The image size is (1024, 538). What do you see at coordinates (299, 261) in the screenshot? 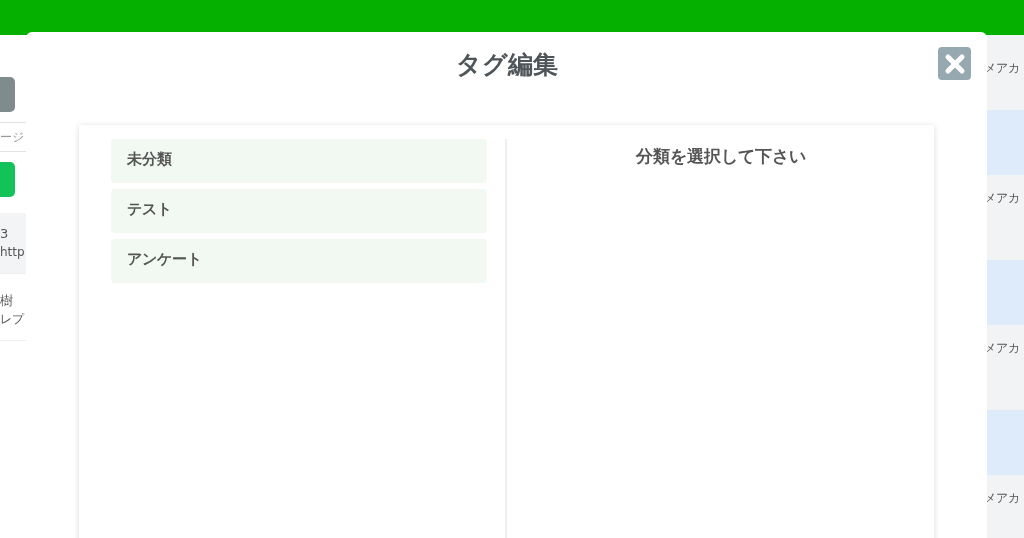
I see `category-item: アンケート` at bounding box center [299, 261].